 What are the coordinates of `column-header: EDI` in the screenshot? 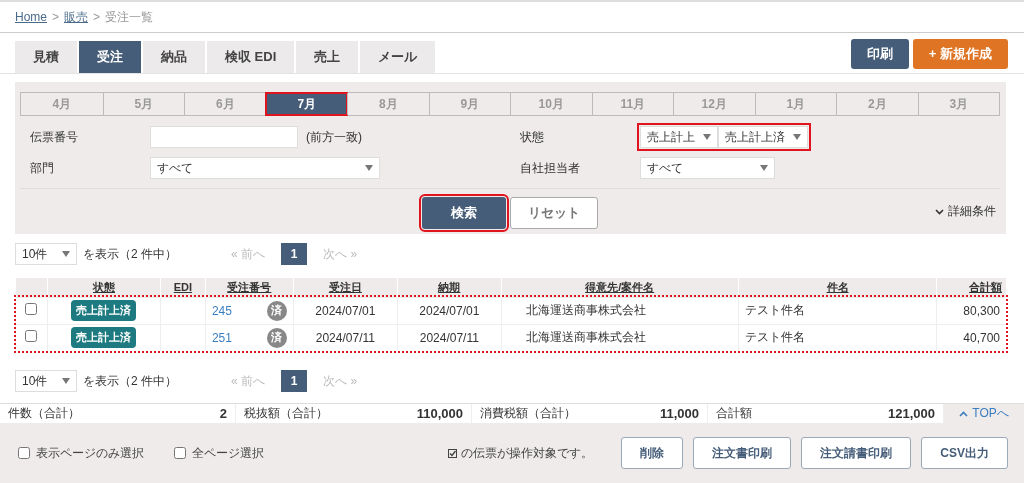 It's located at (183, 287).